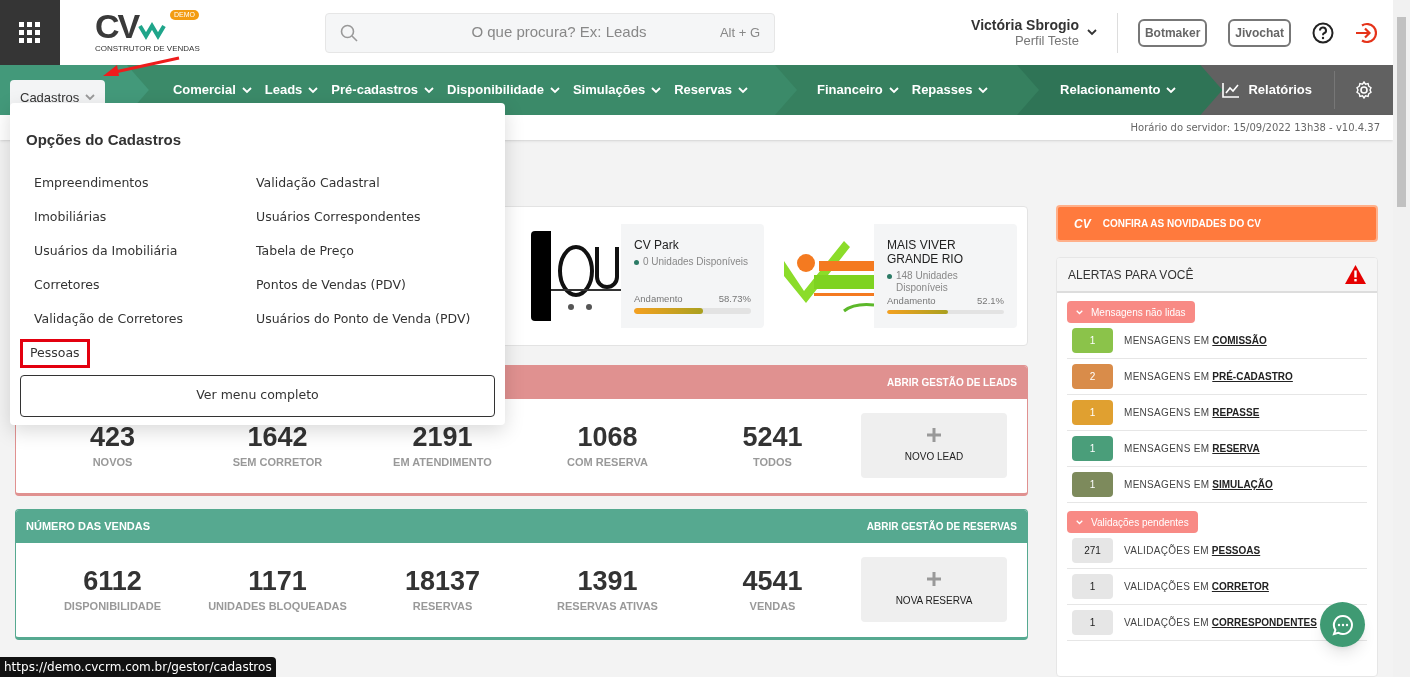  I want to click on menu-item: Corretores, so click(67, 285).